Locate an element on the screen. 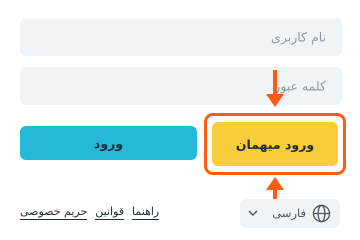 This screenshot has height=240, width=360. username-field: نام کاربری is located at coordinates (181, 37).